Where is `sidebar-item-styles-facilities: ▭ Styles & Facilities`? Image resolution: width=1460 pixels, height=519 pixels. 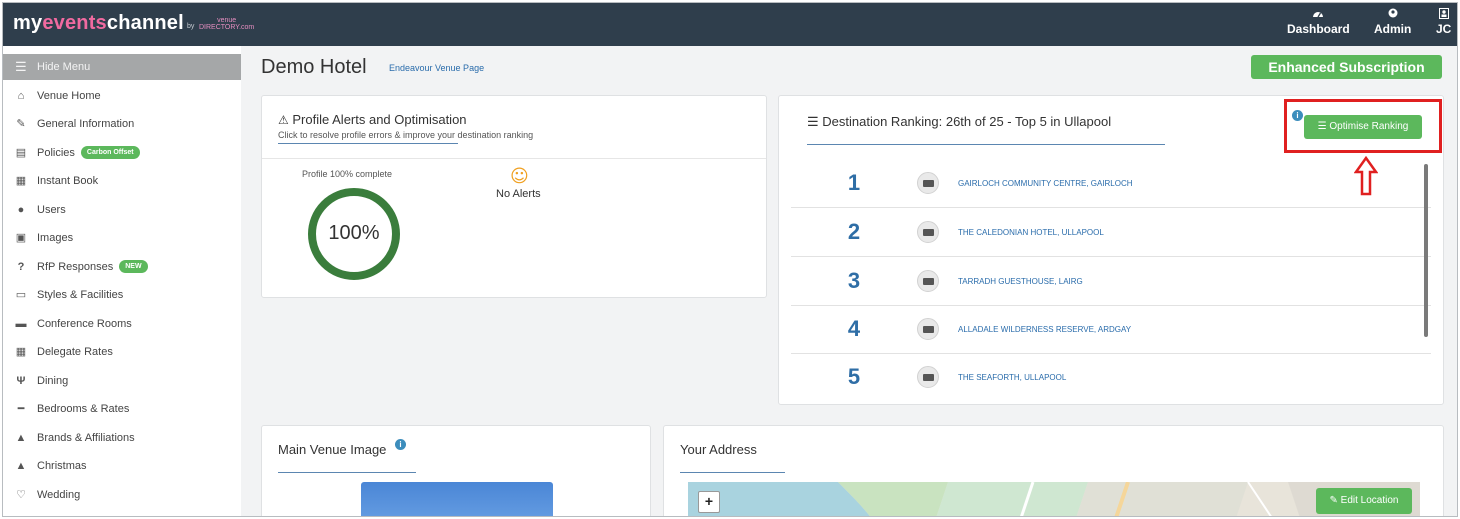
sidebar-item-styles-facilities: ▭ Styles & Facilities is located at coordinates (122, 295).